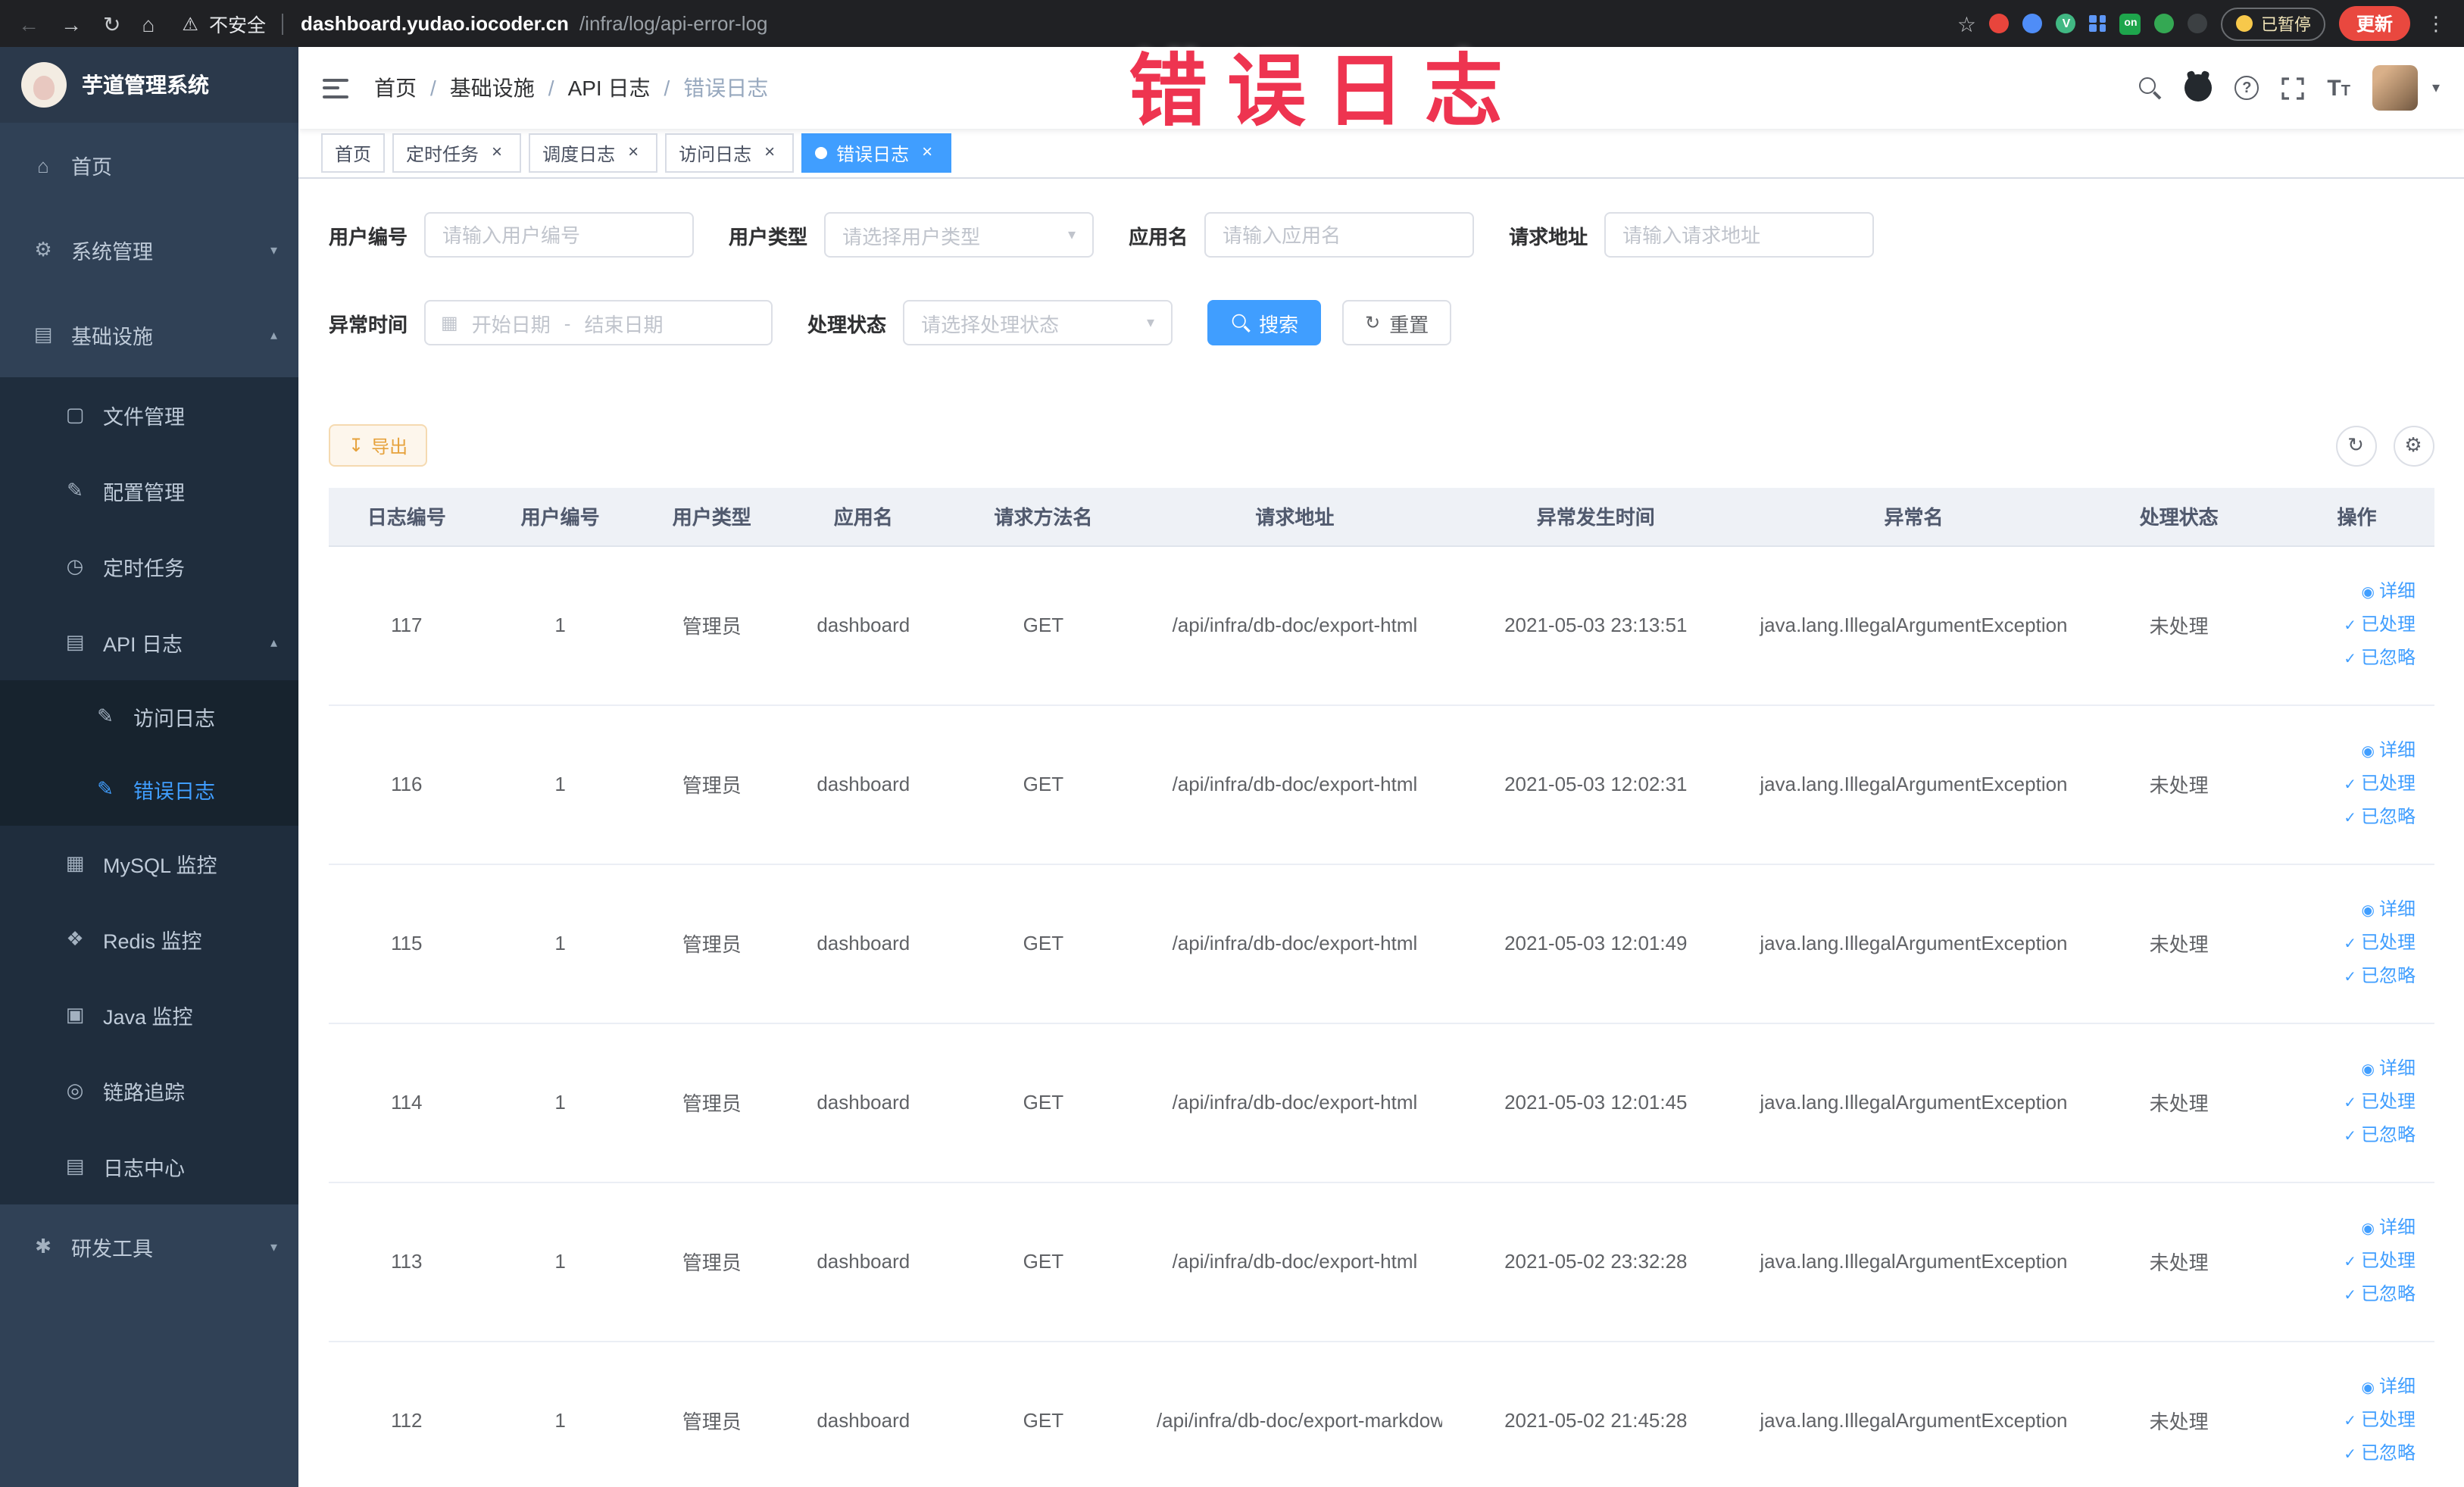 This screenshot has width=2464, height=1487. Describe the element at coordinates (2413, 445) in the screenshot. I see `settings-button: ⚙` at that location.